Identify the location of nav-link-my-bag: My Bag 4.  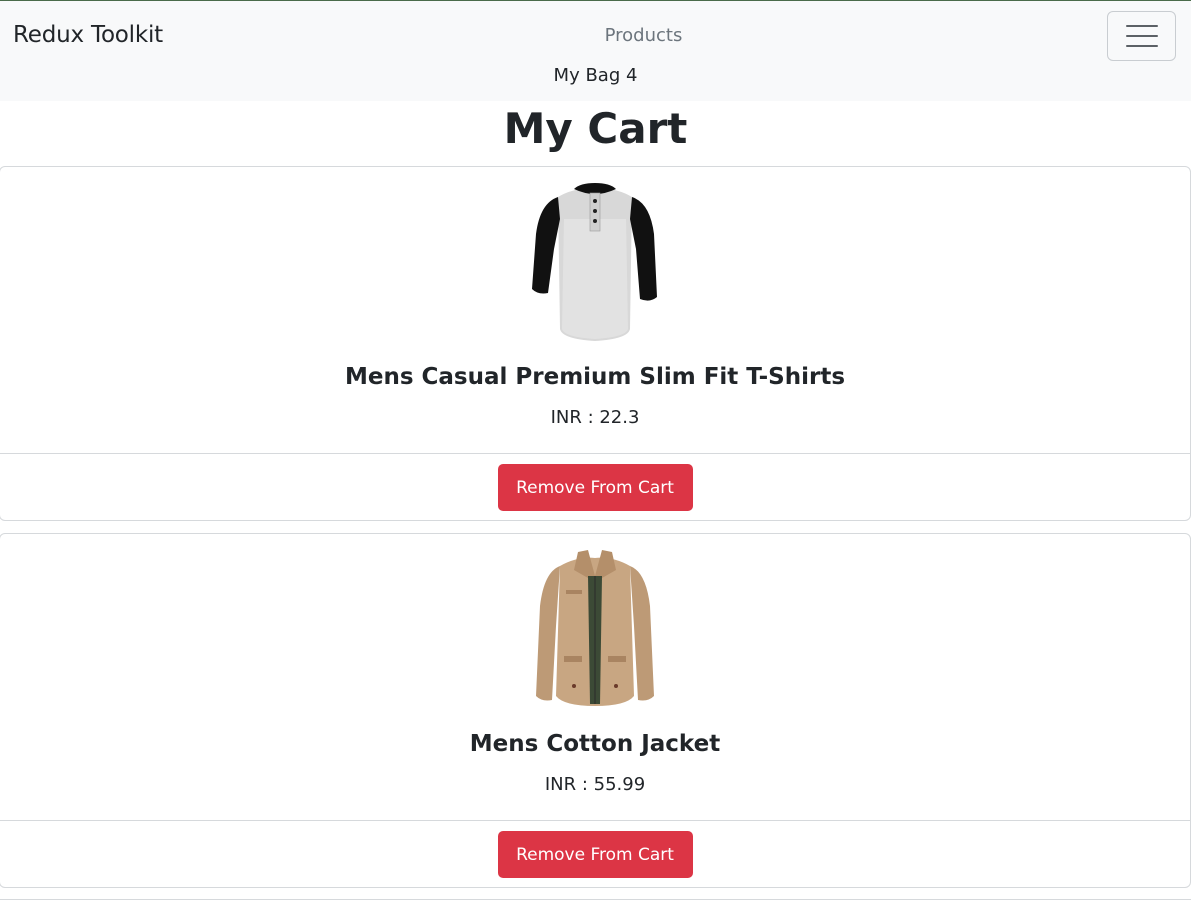
(595, 75).